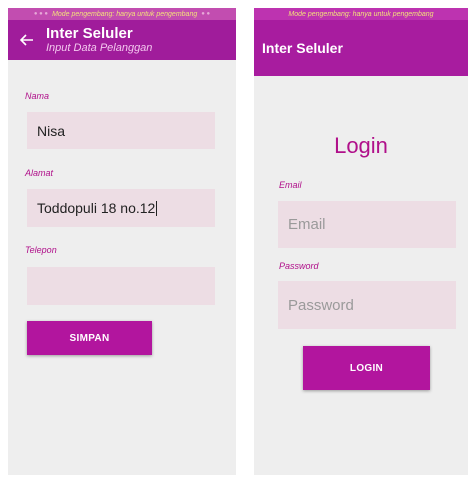 Image resolution: width=470 pixels, height=477 pixels. What do you see at coordinates (206, 14) in the screenshot?
I see `status-icons-right: ● ●` at bounding box center [206, 14].